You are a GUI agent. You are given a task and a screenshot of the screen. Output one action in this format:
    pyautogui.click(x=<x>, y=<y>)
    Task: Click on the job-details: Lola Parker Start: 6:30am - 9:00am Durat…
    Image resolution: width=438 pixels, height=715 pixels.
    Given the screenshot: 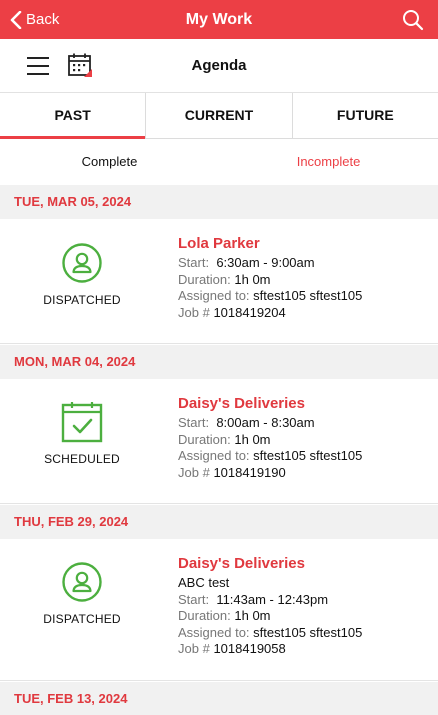 What is the action you would take?
    pyautogui.click(x=305, y=278)
    